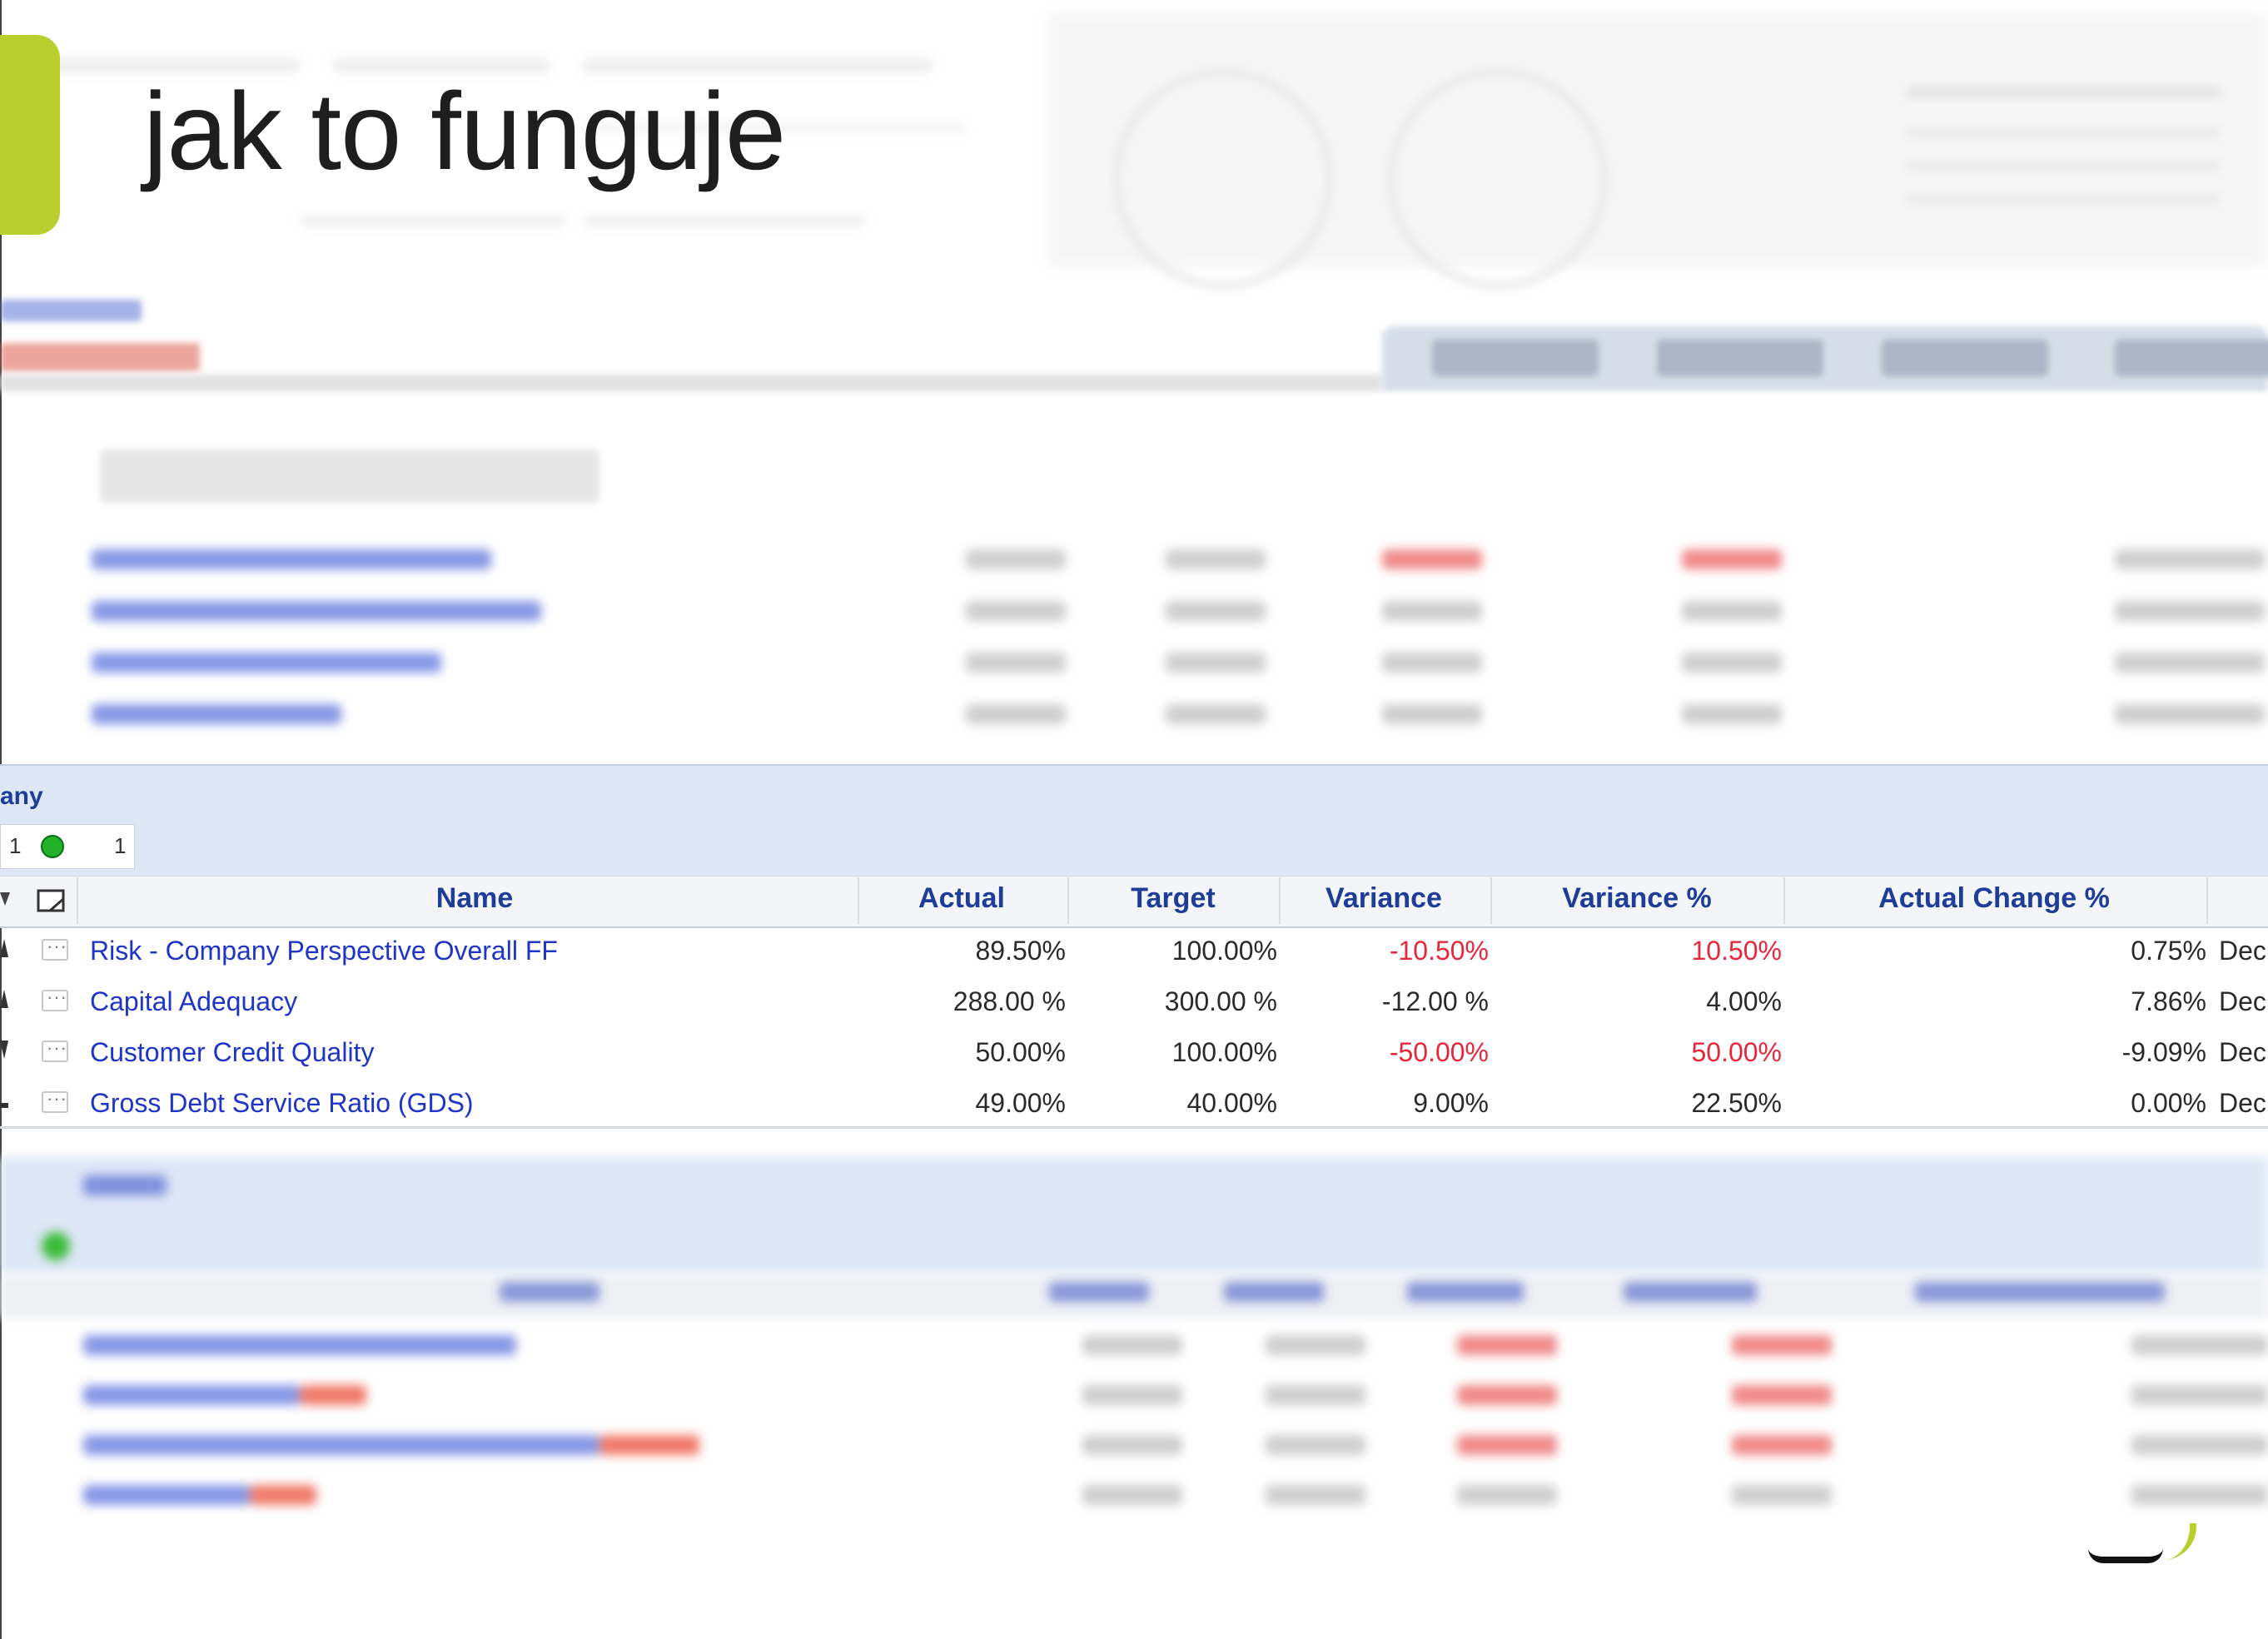 This screenshot has width=2268, height=1639. I want to click on kpi-name-link: Customer Credit Quality, so click(232, 1052).